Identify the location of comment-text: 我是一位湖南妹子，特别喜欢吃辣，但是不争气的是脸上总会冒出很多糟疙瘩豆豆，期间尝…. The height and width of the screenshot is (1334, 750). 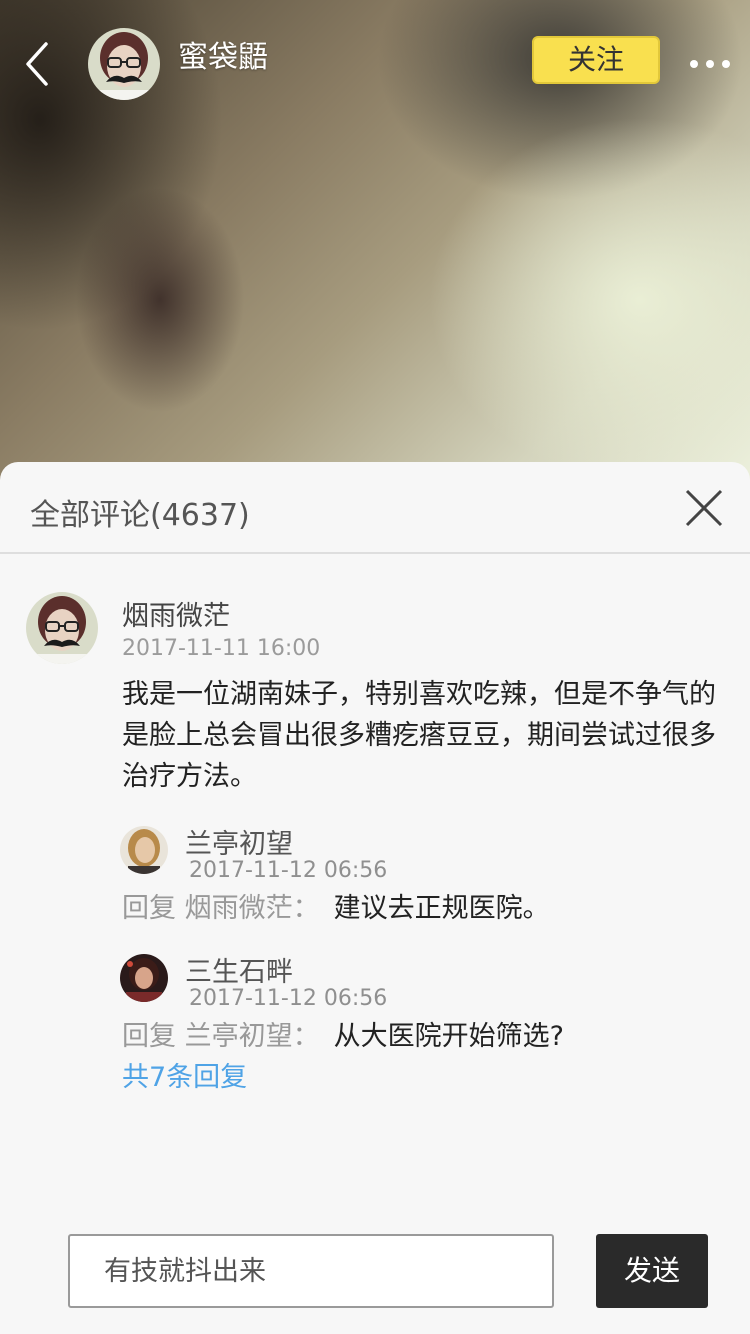
(419, 735).